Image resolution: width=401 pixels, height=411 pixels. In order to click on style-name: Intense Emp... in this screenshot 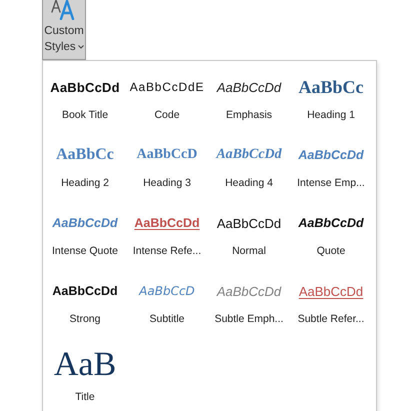, I will do `click(331, 183)`.